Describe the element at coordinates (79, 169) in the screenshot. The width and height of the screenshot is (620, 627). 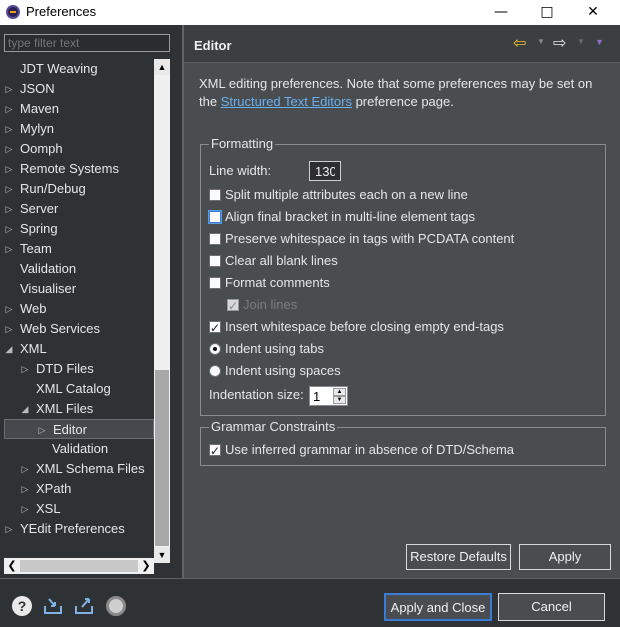
I see `tree-item: ▷ Remote Systems` at that location.